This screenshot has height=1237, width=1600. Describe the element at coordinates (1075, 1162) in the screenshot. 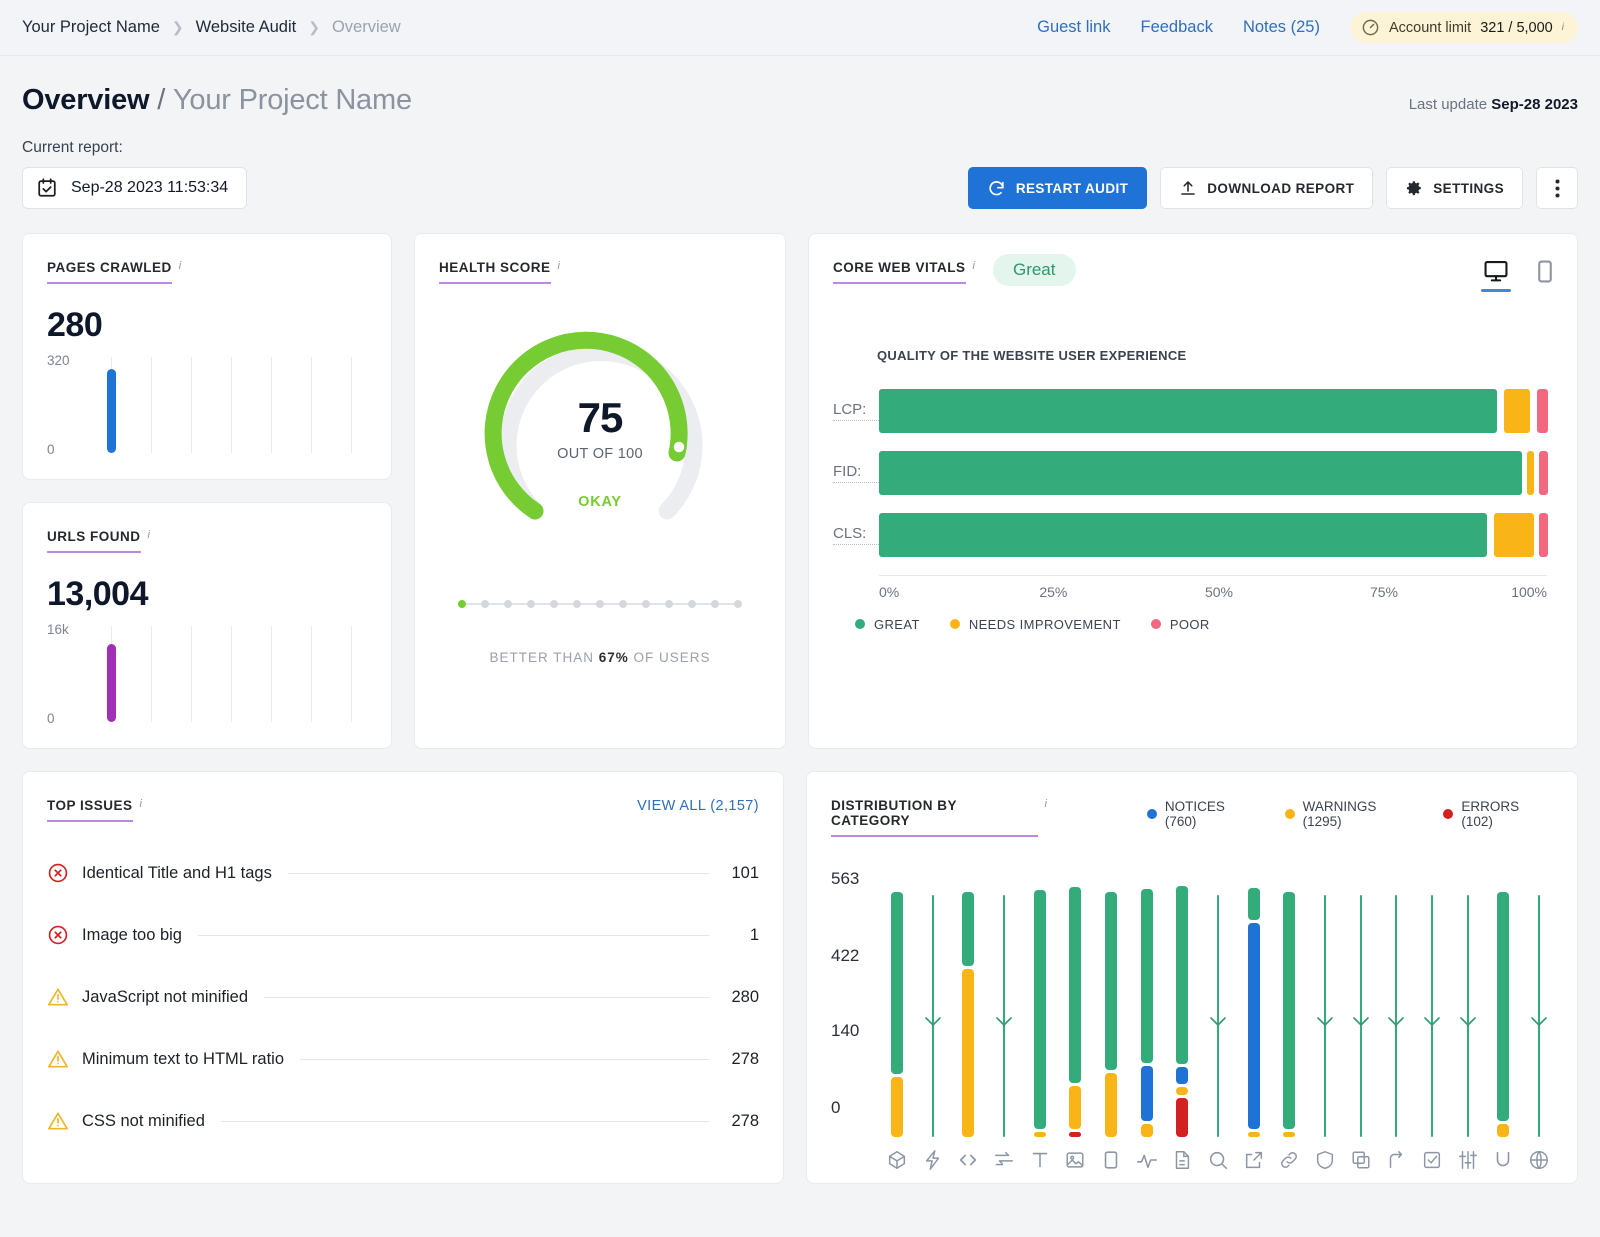

I see `image-icon` at that location.